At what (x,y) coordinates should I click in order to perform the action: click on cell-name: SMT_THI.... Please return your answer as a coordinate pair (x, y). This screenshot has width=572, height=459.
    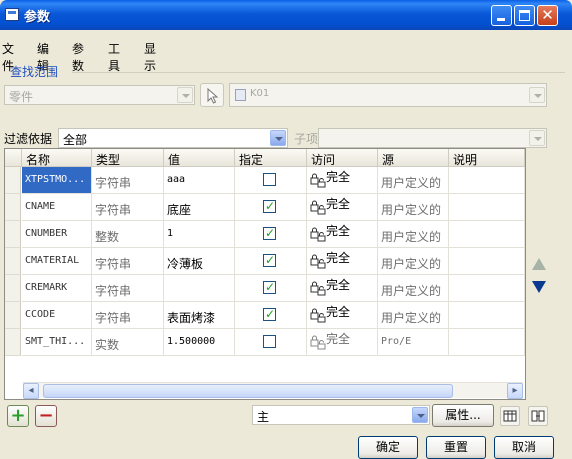
    Looking at the image, I should click on (57, 342).